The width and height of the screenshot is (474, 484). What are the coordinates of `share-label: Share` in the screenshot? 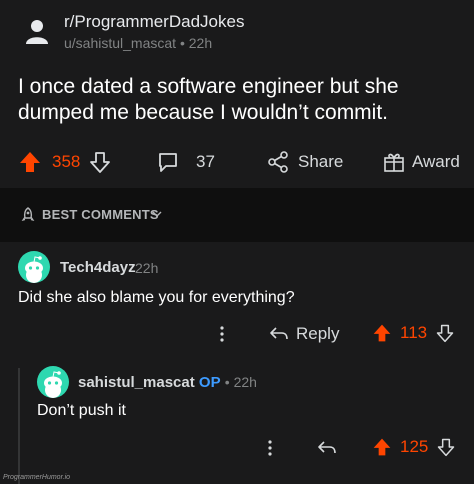 It's located at (321, 161).